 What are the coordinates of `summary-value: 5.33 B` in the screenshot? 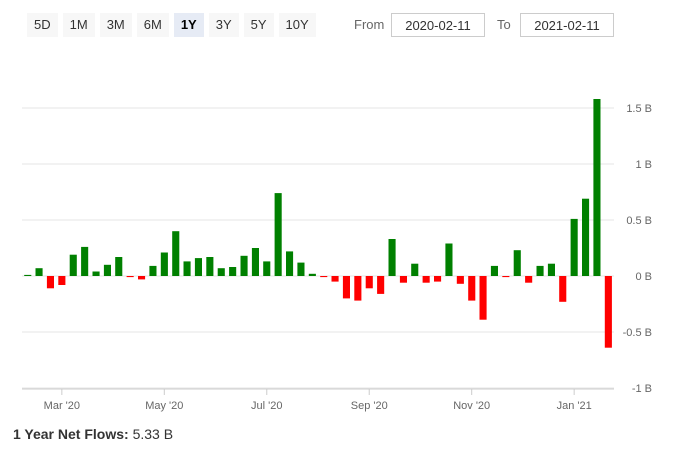 It's located at (153, 434).